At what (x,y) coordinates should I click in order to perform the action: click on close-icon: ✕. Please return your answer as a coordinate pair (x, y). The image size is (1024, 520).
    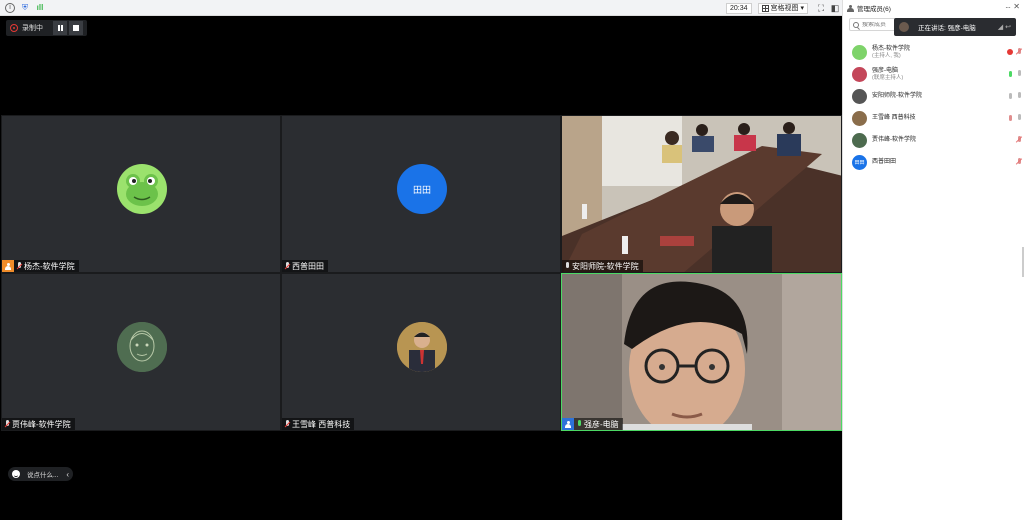
    Looking at the image, I should click on (1016, 6).